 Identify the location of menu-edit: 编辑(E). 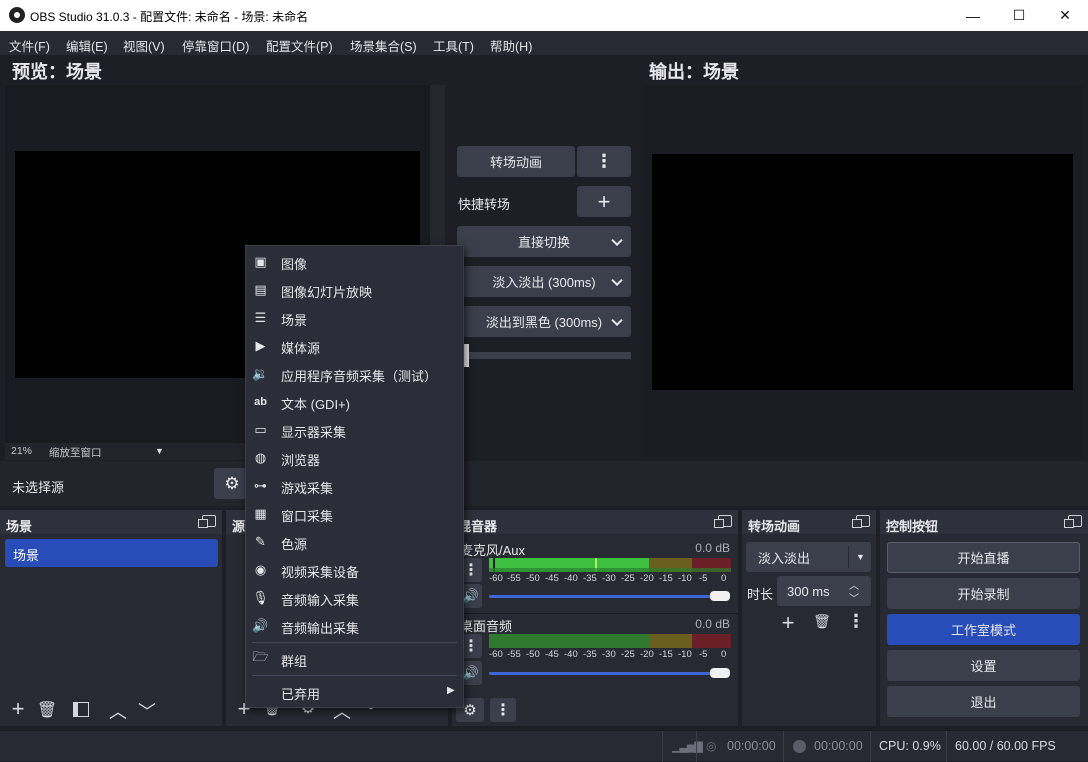
(87, 45).